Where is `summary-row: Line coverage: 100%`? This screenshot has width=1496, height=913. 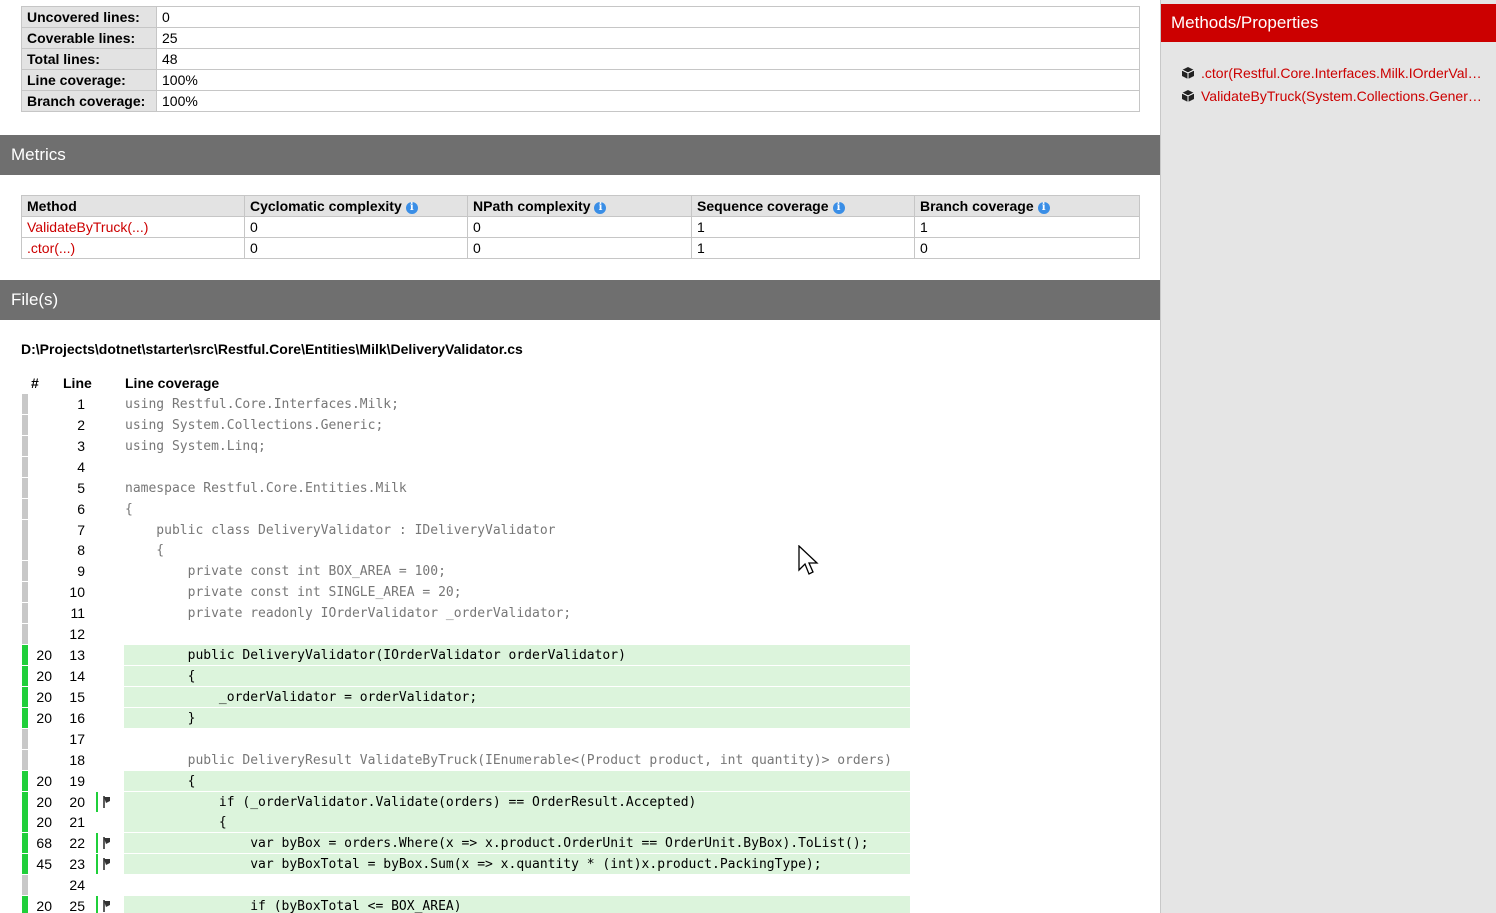 summary-row: Line coverage: 100% is located at coordinates (580, 80).